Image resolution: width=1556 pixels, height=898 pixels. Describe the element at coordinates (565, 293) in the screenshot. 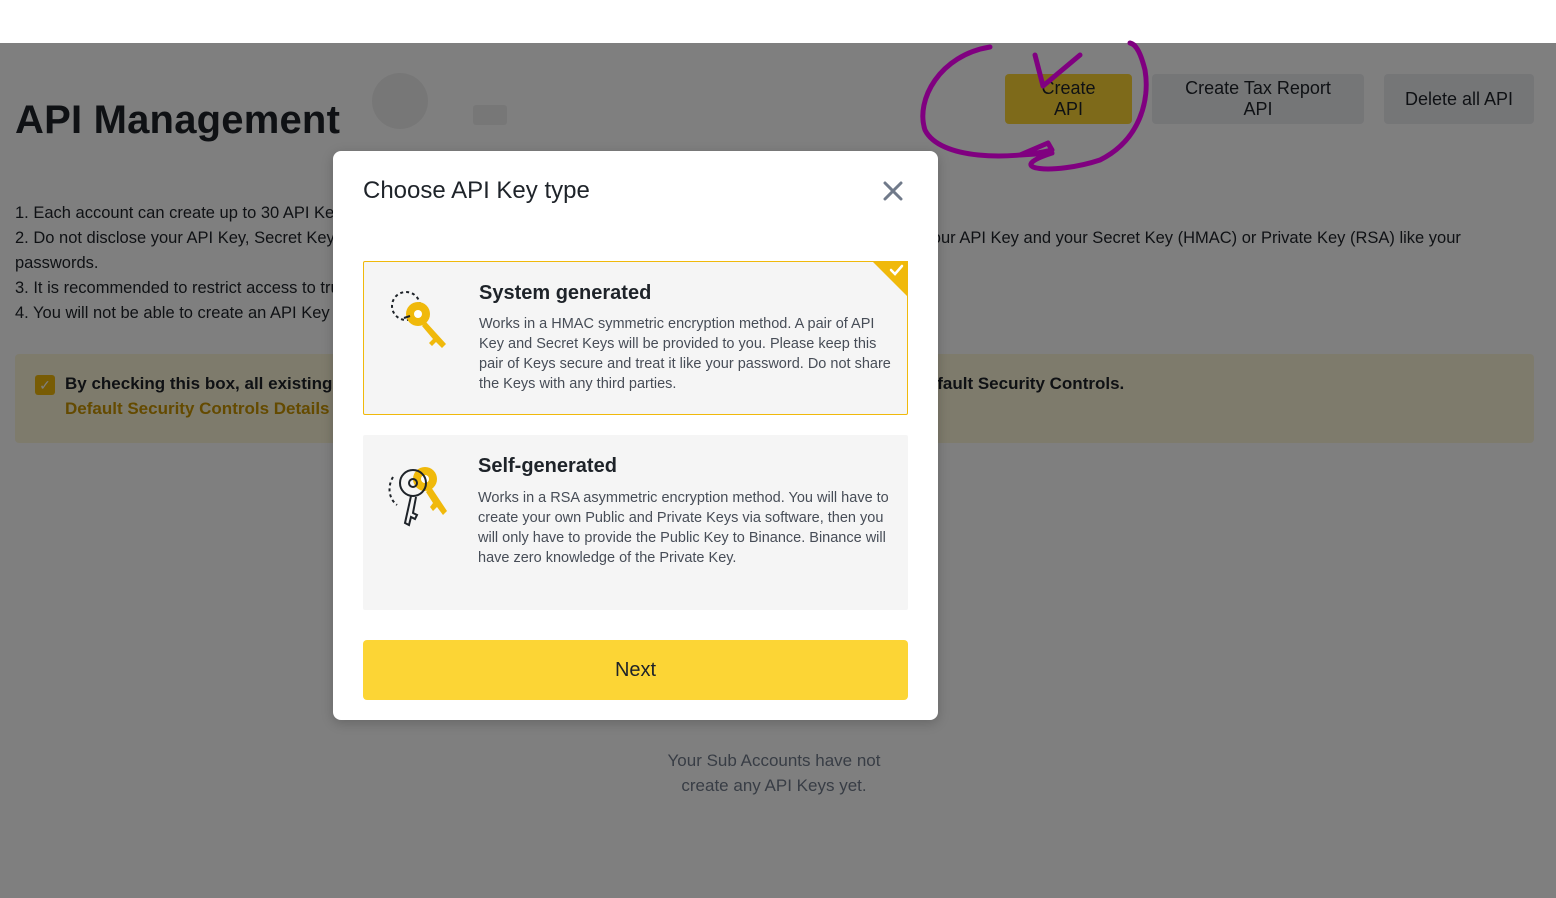

I see `option-title: System generated` at that location.